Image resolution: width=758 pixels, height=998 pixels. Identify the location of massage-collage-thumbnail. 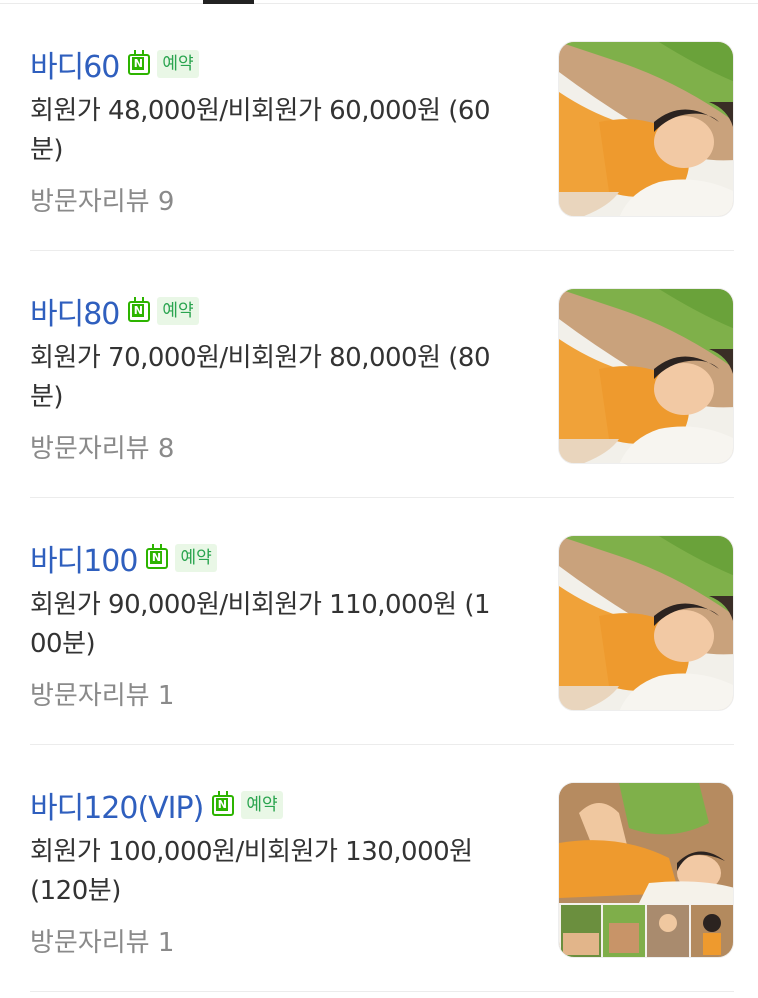
(646, 870).